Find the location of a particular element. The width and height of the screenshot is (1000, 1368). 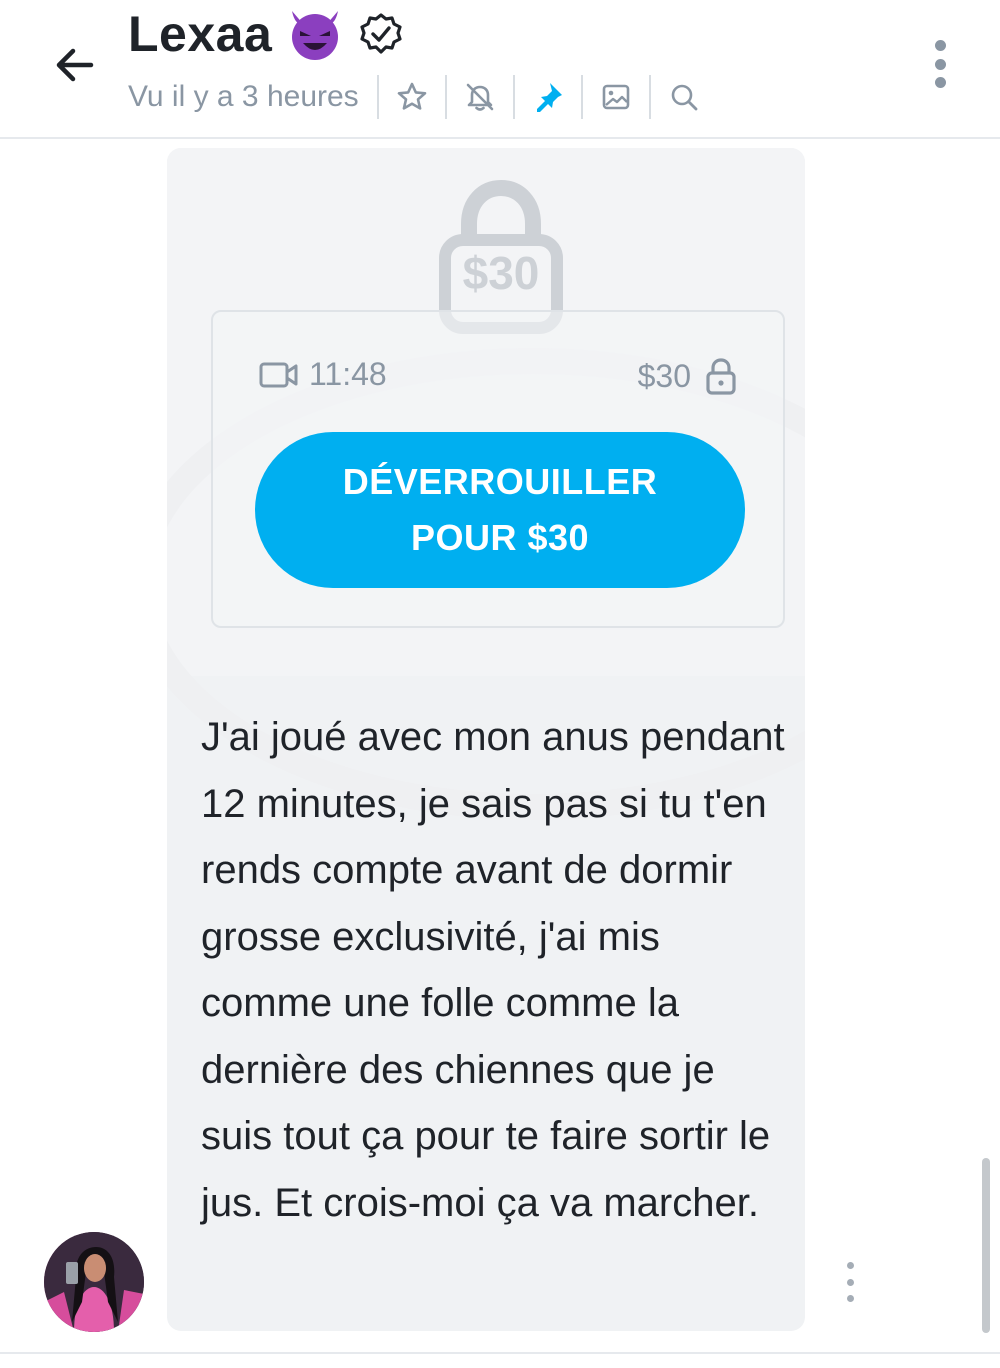

price-label: $30 is located at coordinates (664, 375).